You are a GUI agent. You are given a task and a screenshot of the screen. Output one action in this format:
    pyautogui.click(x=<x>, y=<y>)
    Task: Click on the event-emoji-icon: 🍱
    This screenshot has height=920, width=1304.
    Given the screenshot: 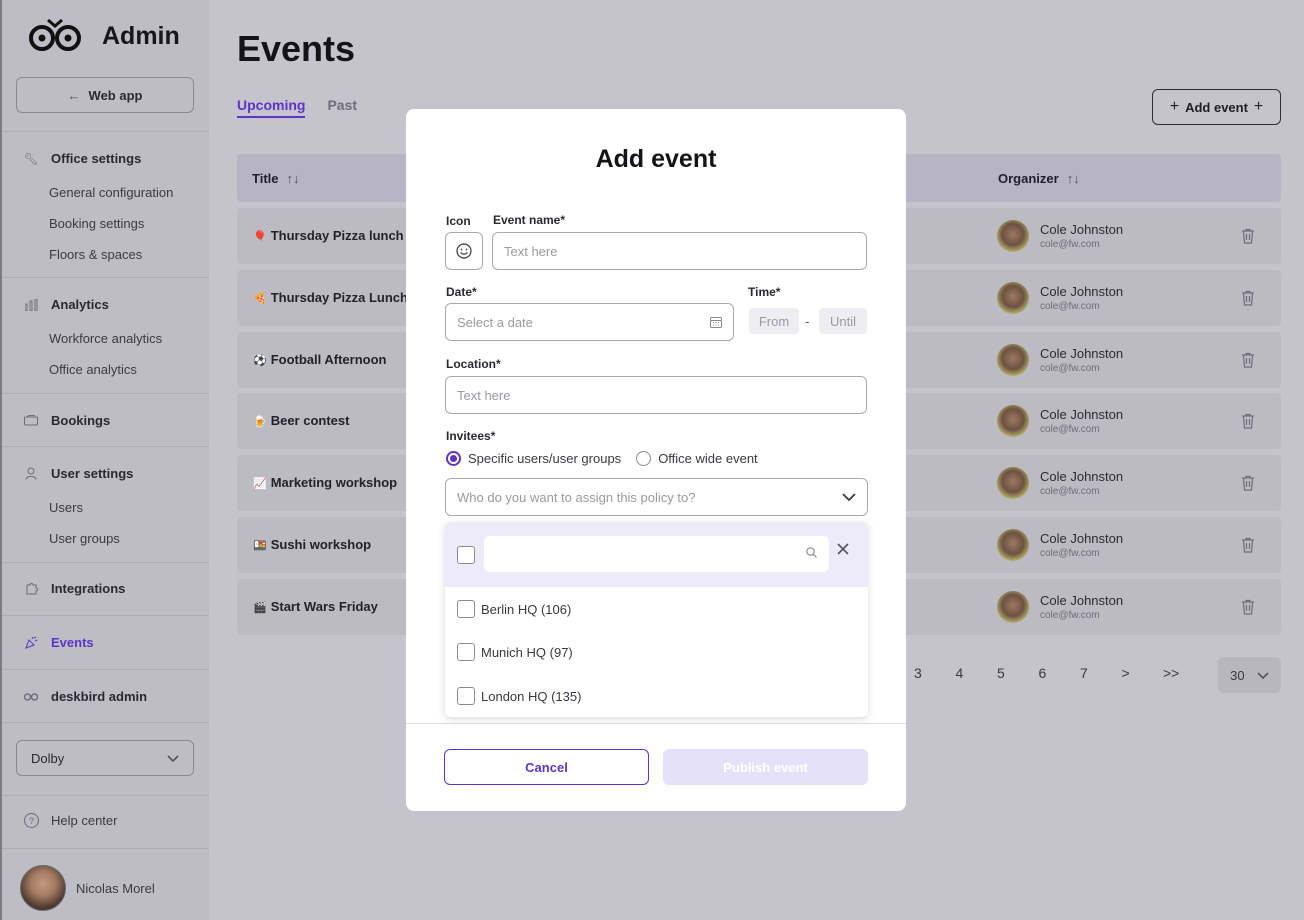 What is the action you would take?
    pyautogui.click(x=260, y=546)
    